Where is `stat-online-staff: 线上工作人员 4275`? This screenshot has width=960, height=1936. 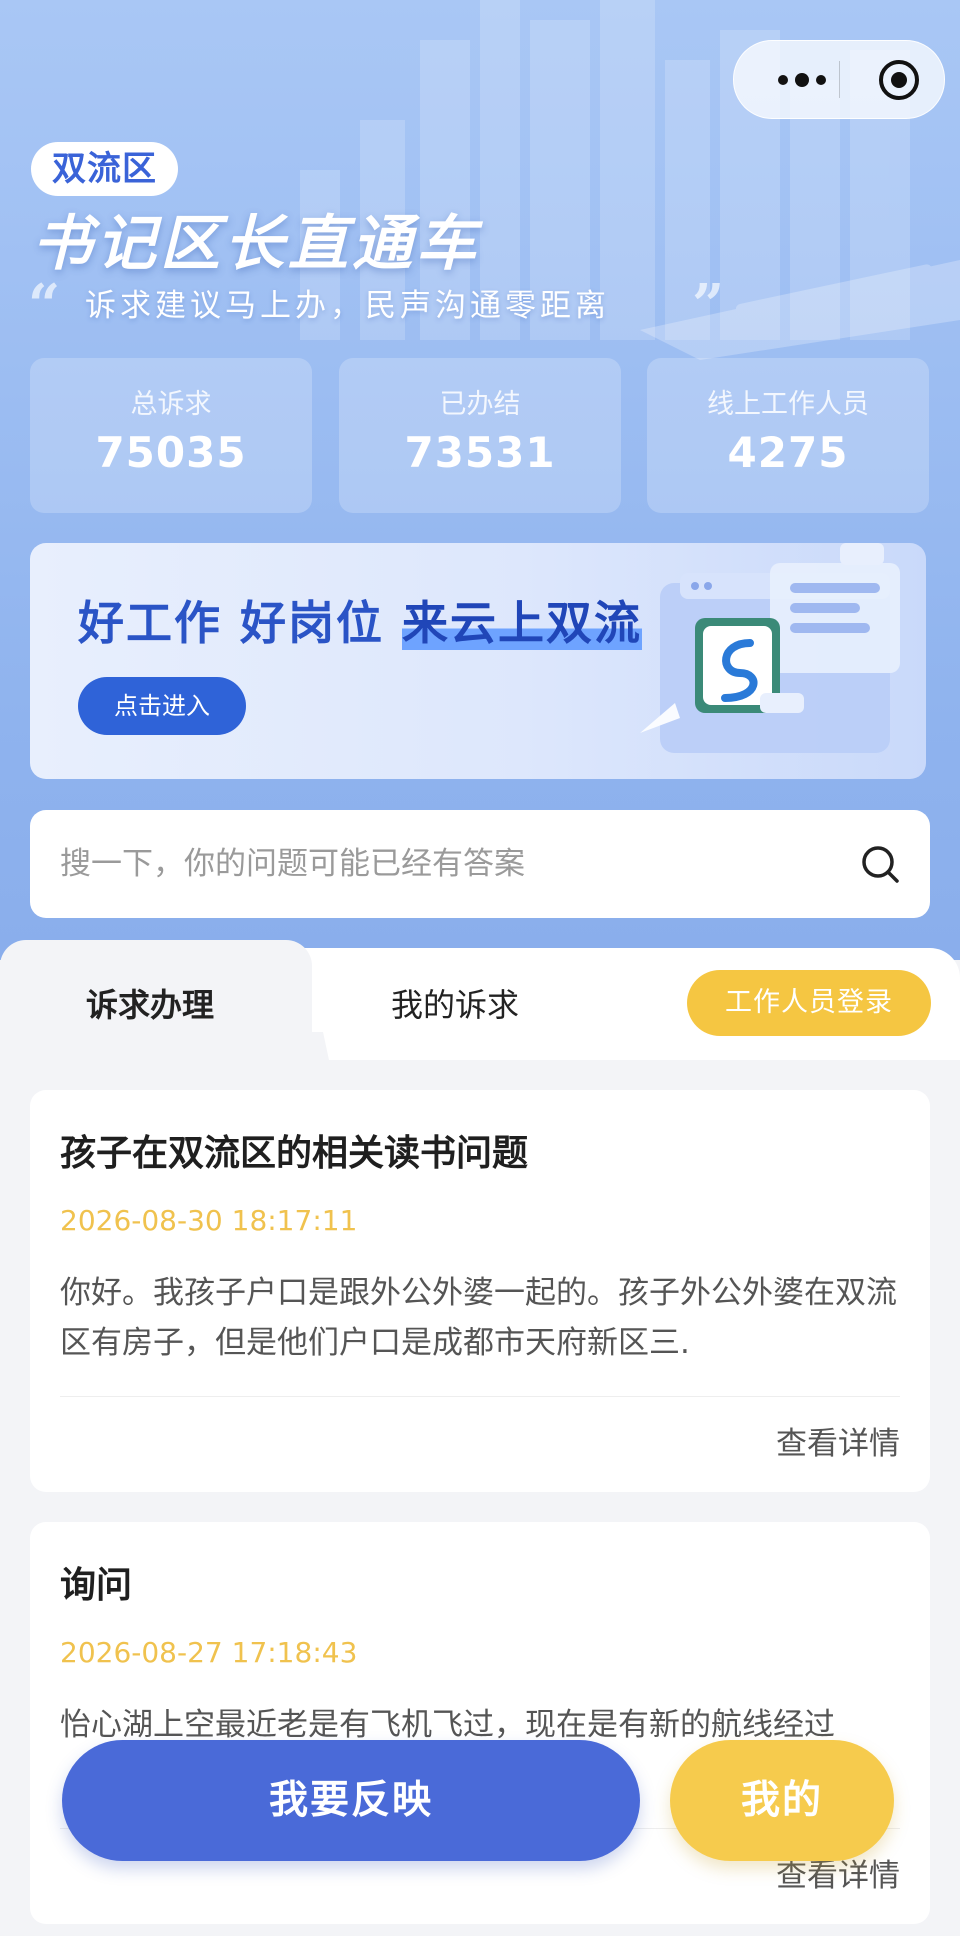
stat-online-staff: 线上工作人员 4275 is located at coordinates (788, 435).